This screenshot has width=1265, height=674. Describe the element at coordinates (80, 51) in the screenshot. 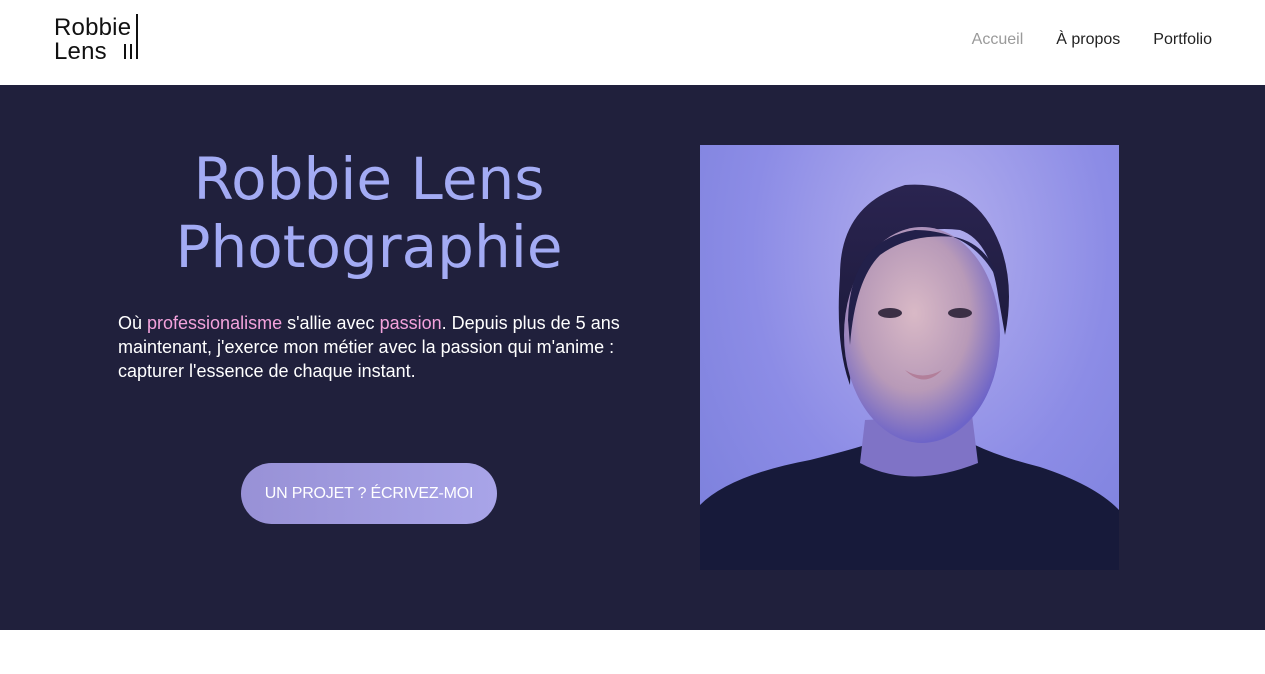

I see `logo-text-line2: Lens` at that location.